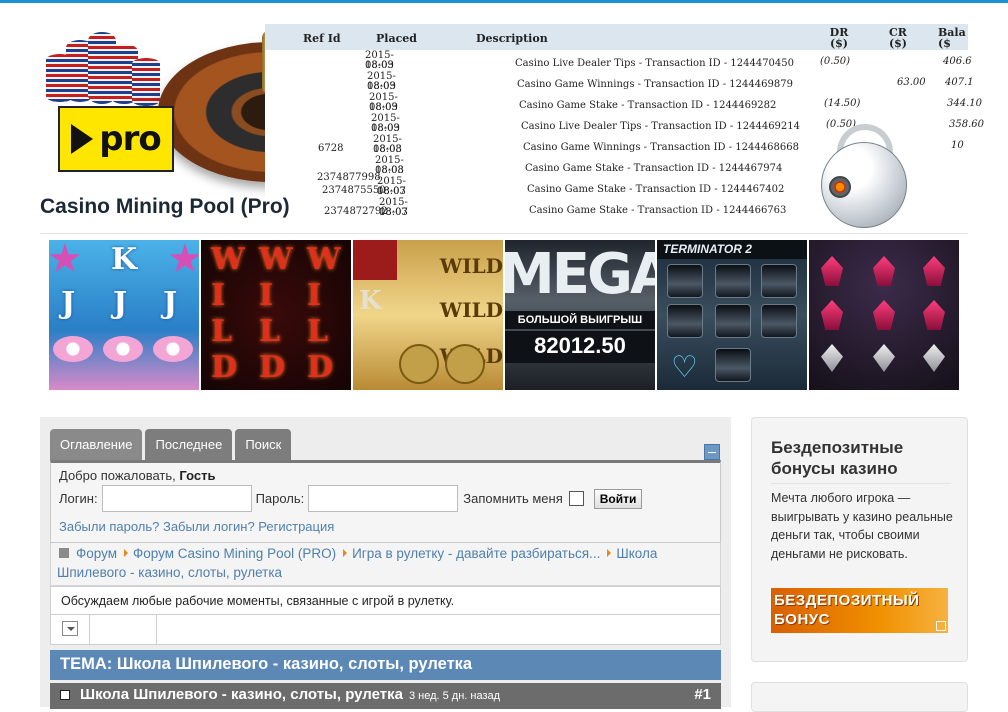 The height and width of the screenshot is (712, 1008). Describe the element at coordinates (957, 61) in the screenshot. I see `statement-balance: 406.6` at that location.